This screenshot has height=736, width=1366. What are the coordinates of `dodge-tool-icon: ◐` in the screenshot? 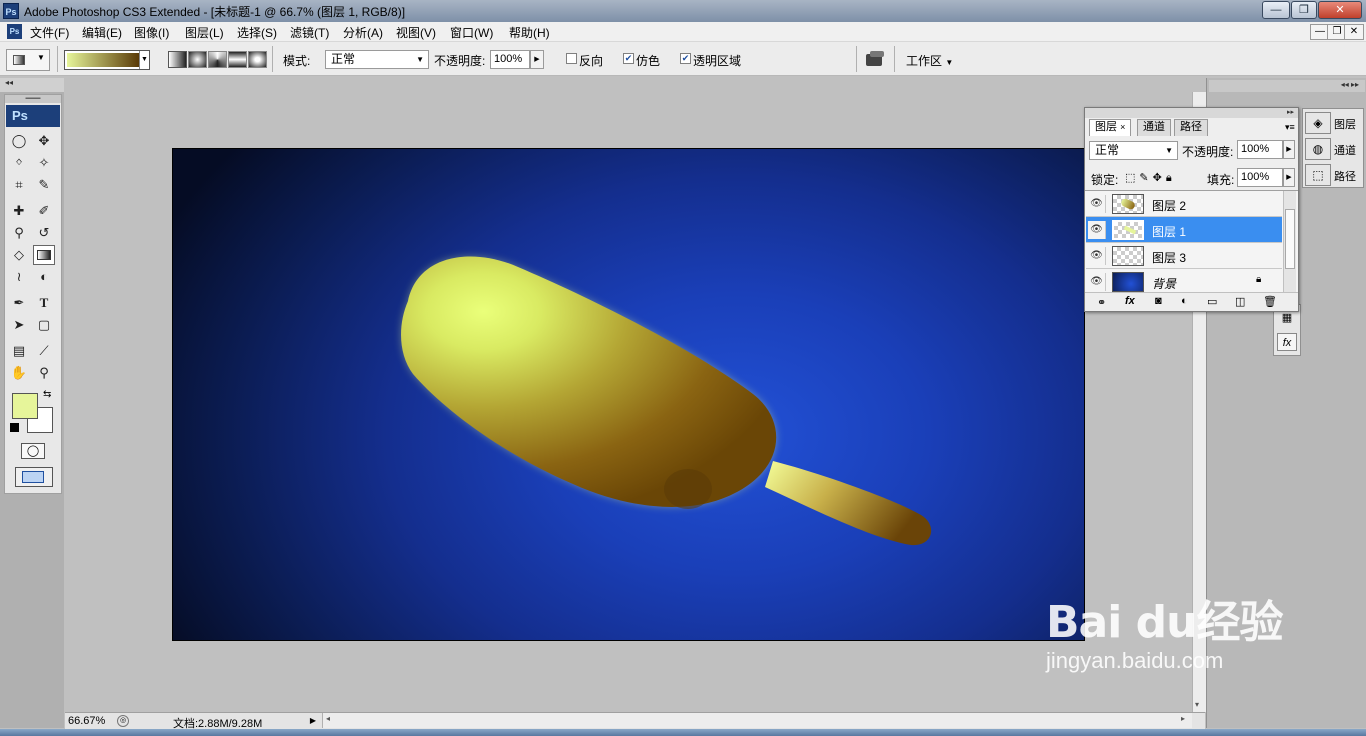 It's located at (44, 277).